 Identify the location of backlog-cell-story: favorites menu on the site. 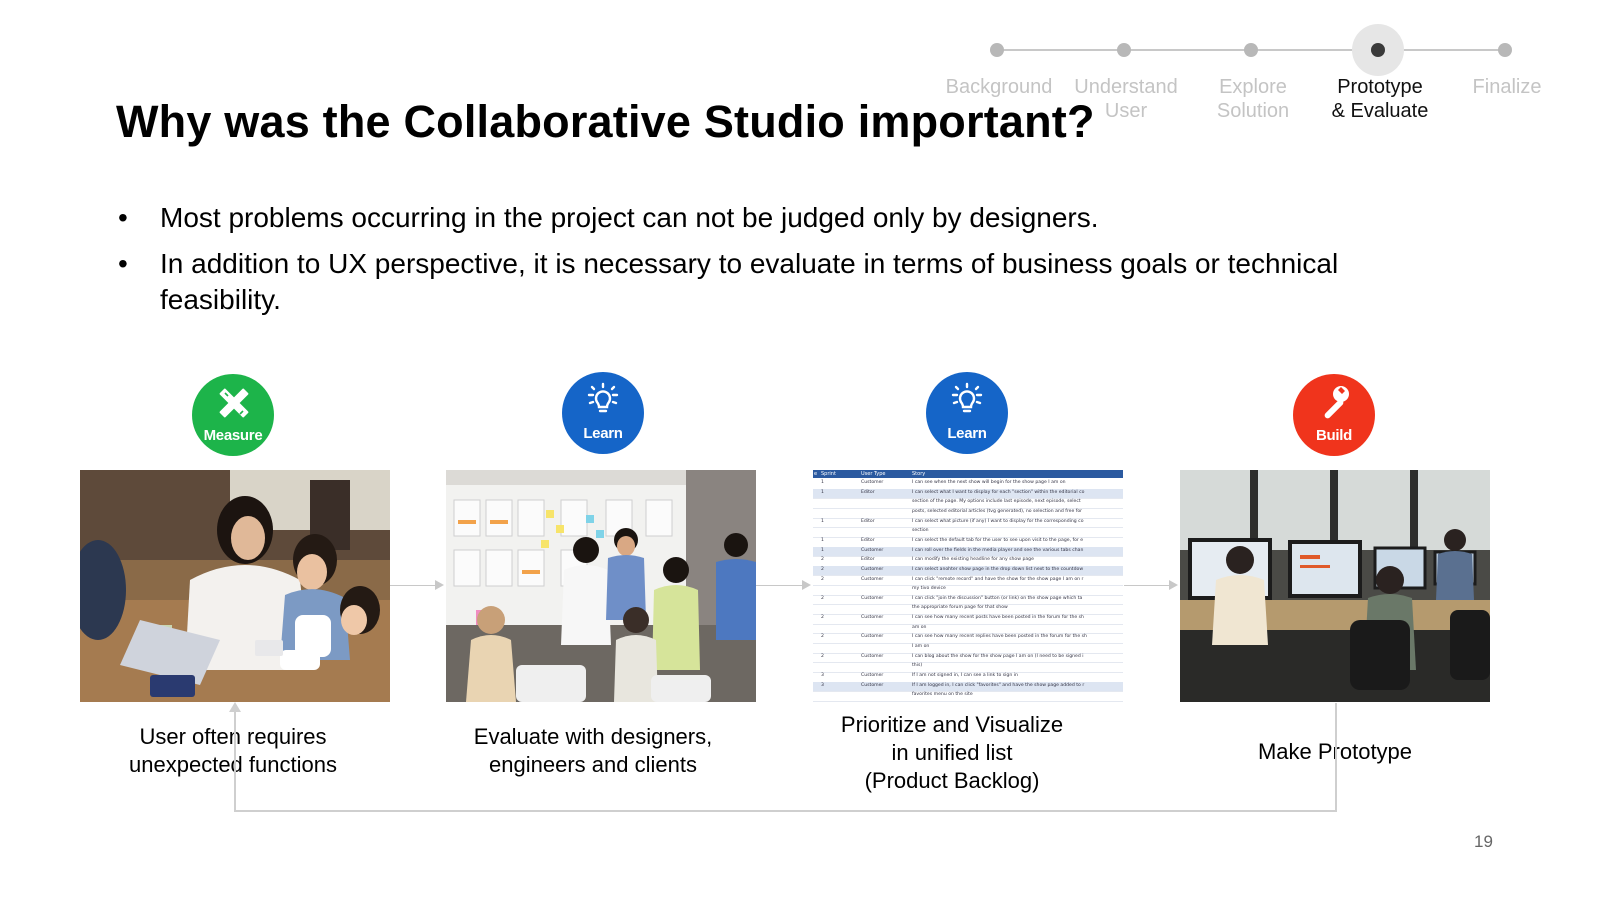
(942, 695).